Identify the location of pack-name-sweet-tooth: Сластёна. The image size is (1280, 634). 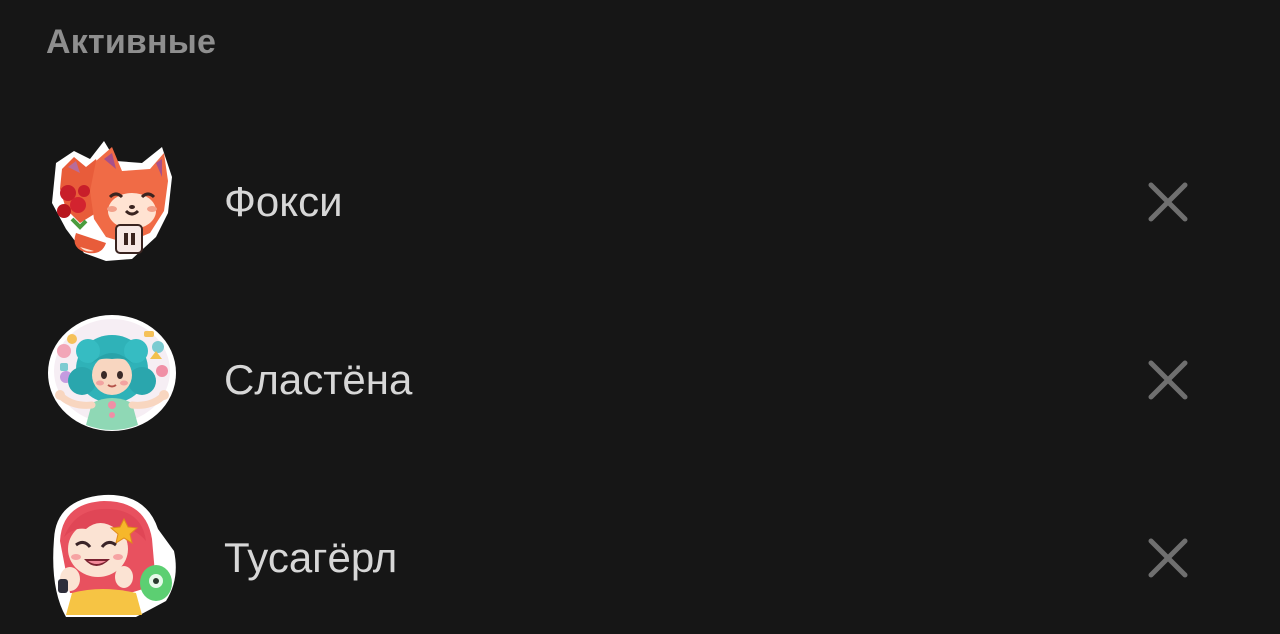
(318, 379).